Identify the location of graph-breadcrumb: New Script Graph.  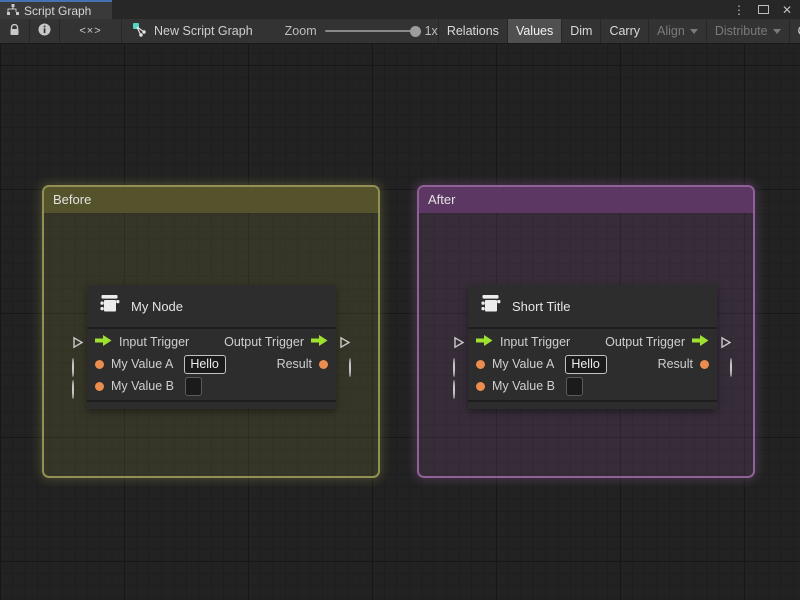
(192, 31).